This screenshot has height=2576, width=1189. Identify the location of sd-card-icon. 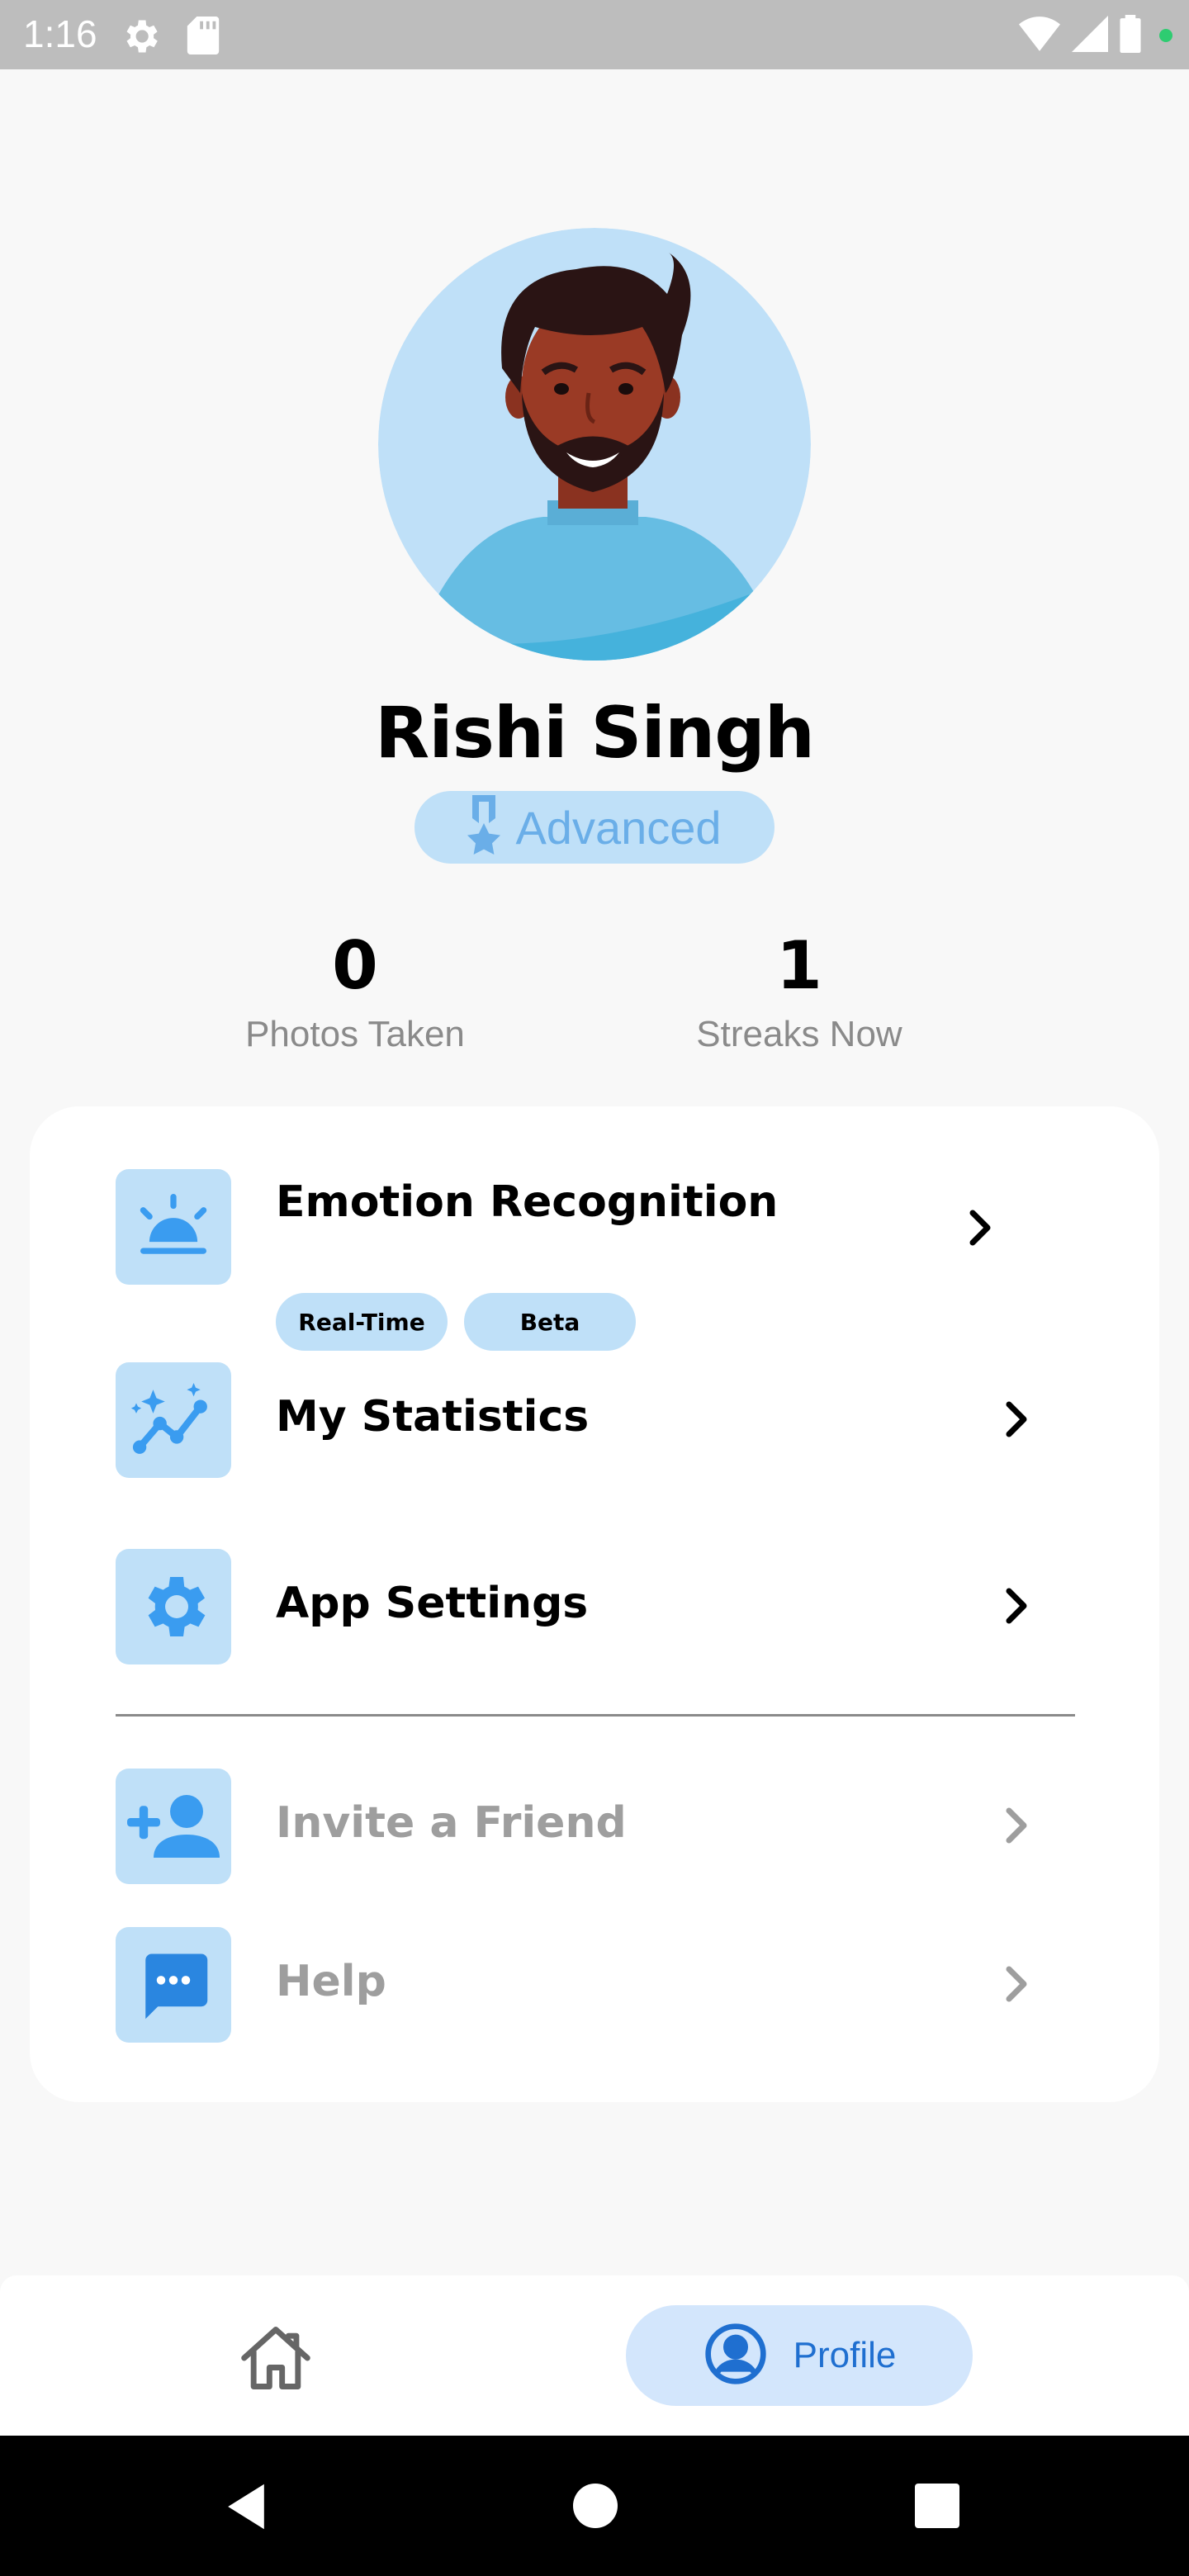
(203, 37).